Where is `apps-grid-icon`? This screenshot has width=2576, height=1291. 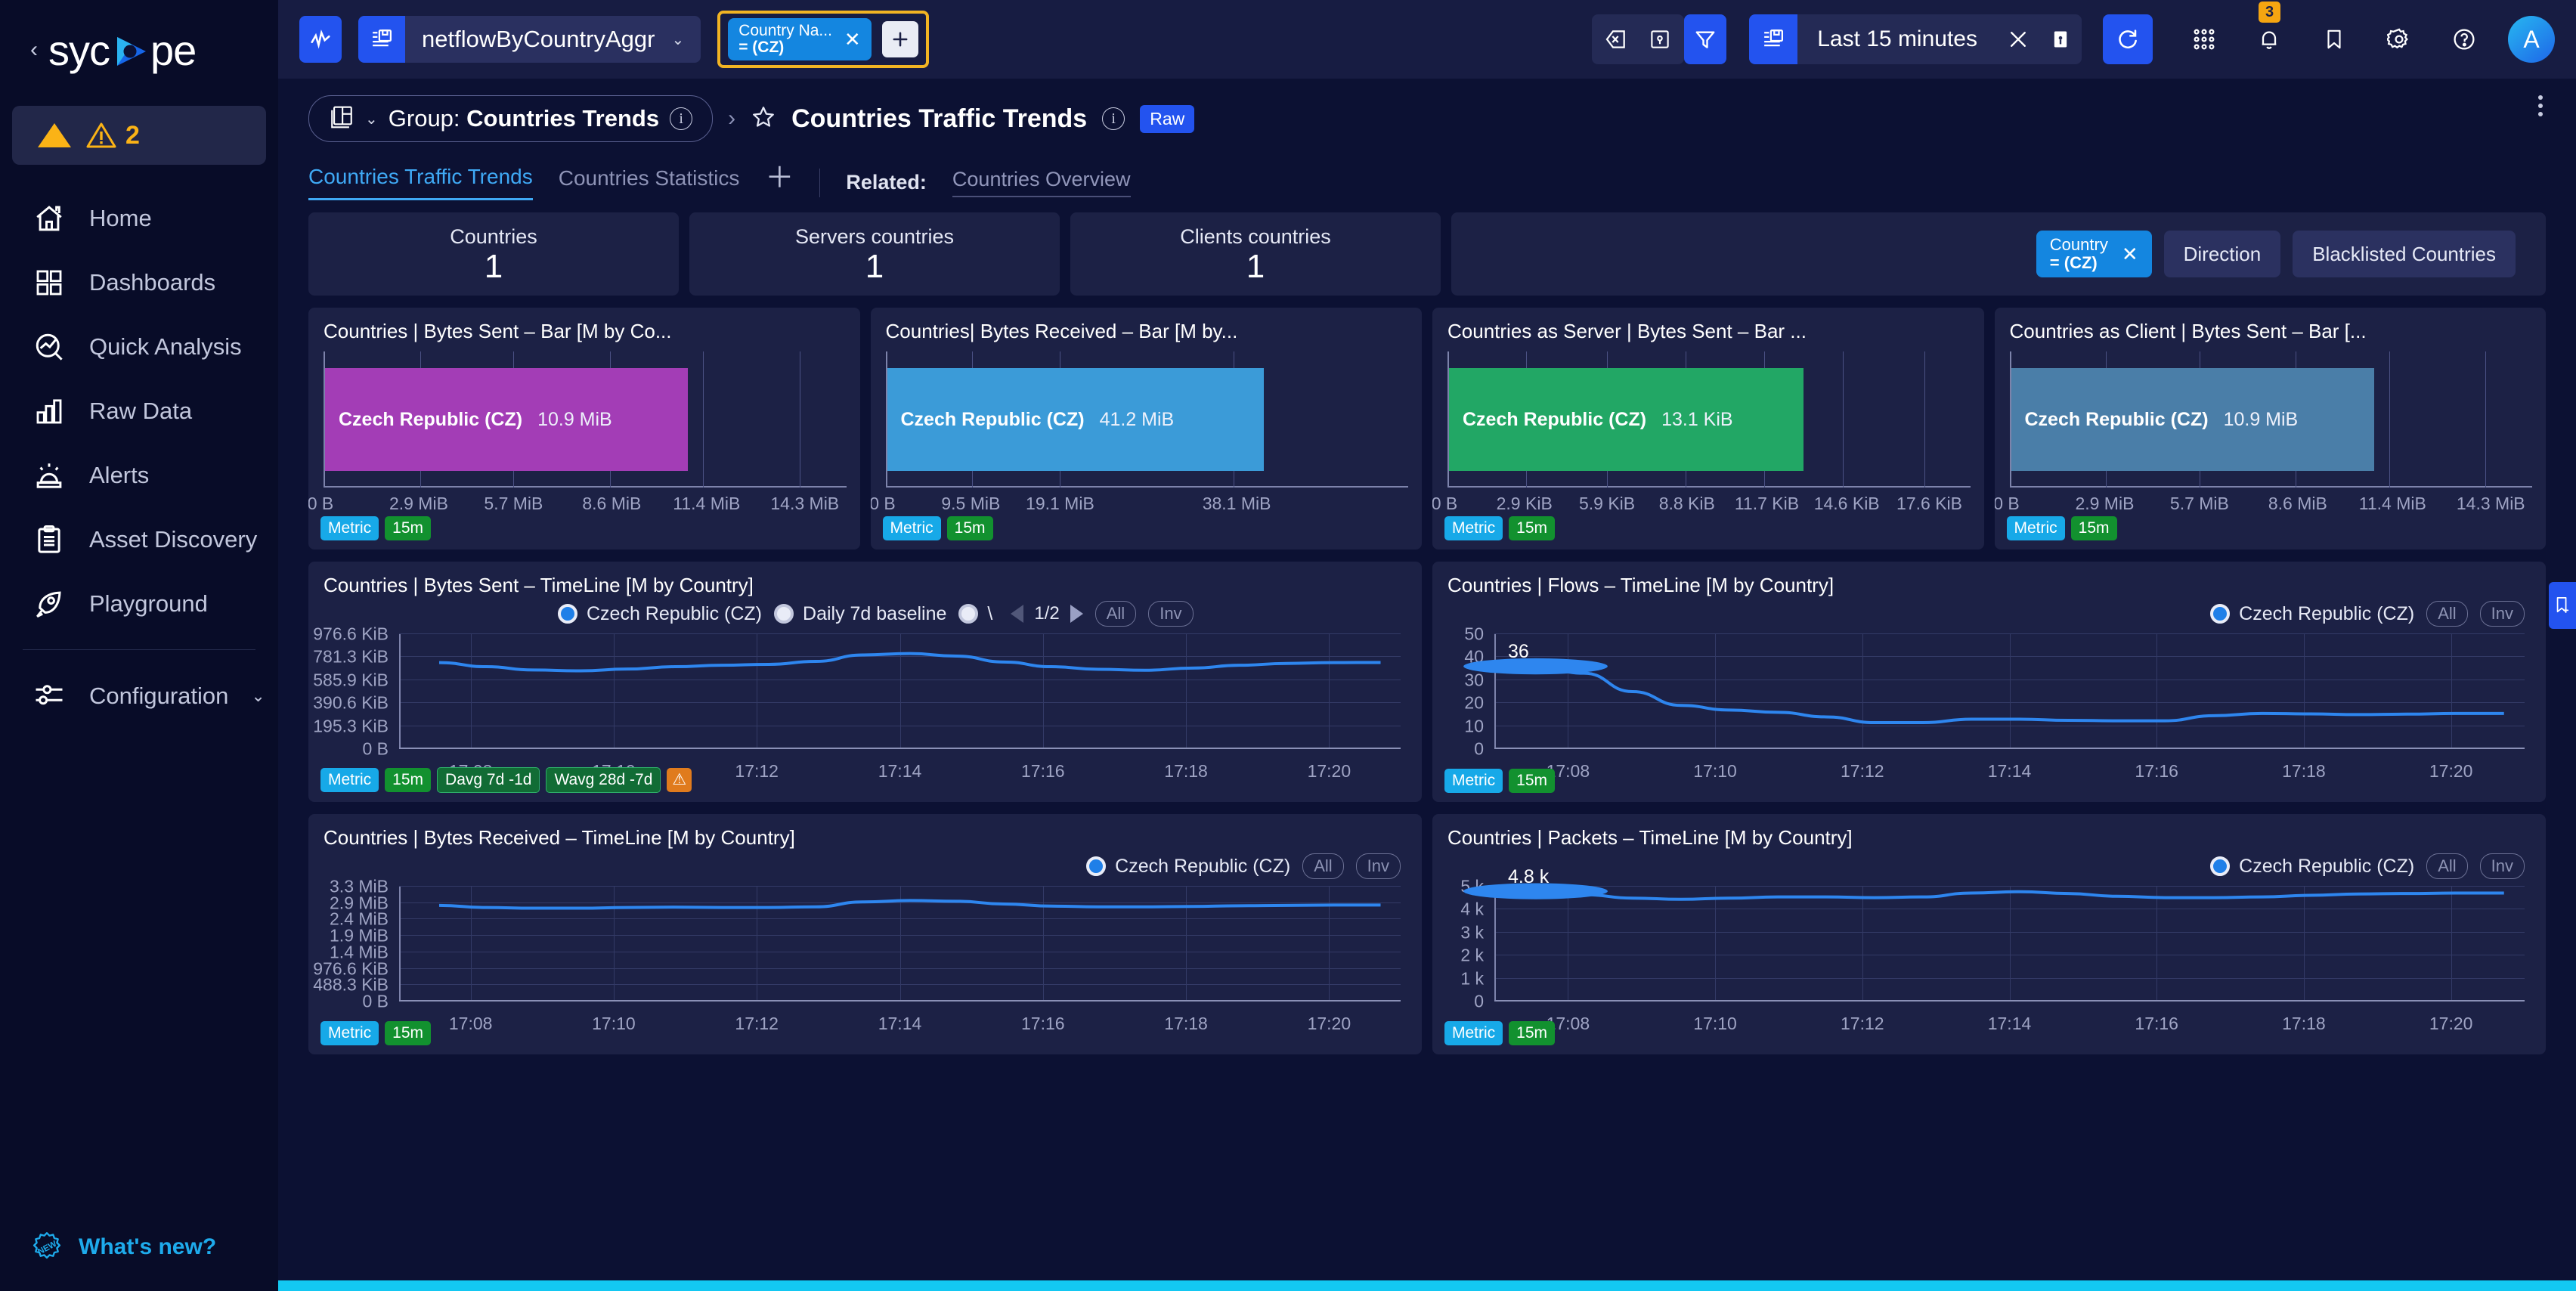
apps-grid-icon is located at coordinates (2204, 39).